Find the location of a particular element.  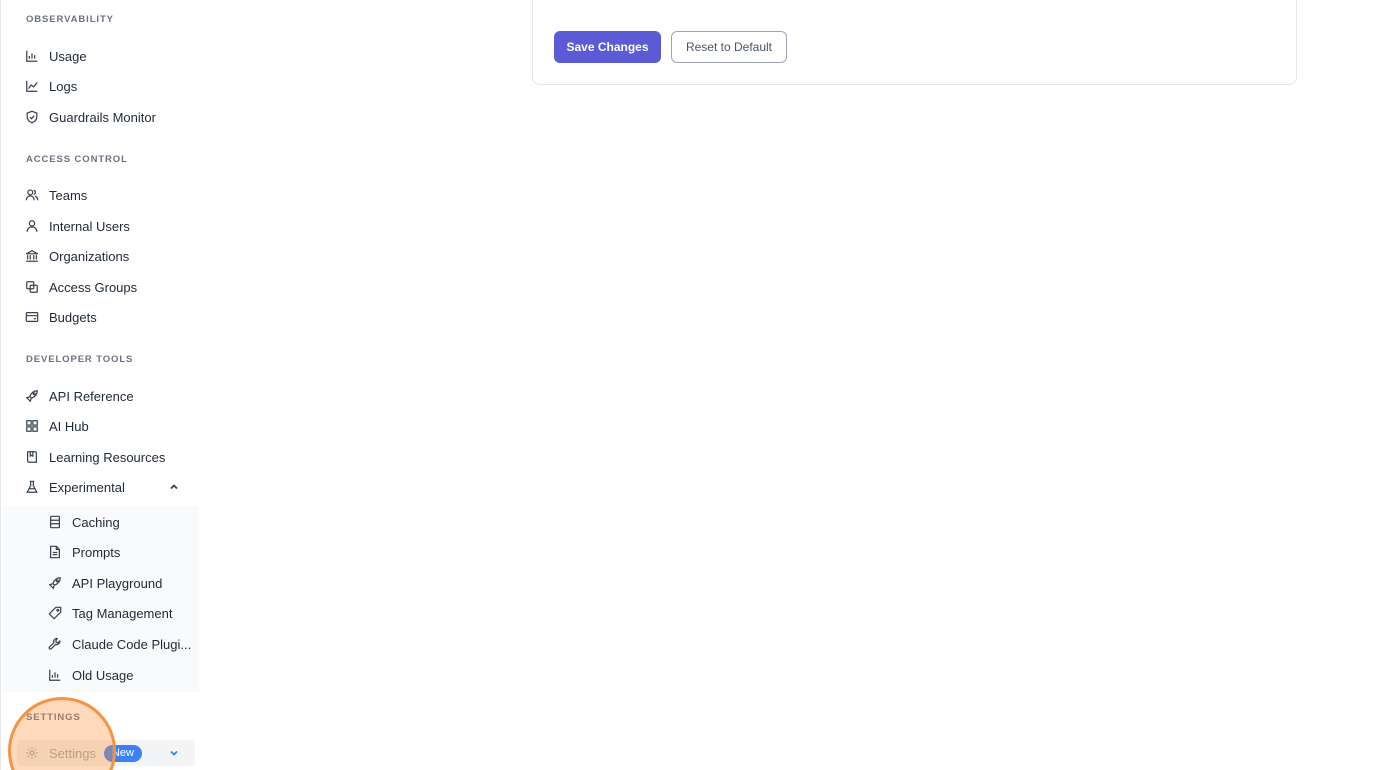

book-icon is located at coordinates (32, 457).